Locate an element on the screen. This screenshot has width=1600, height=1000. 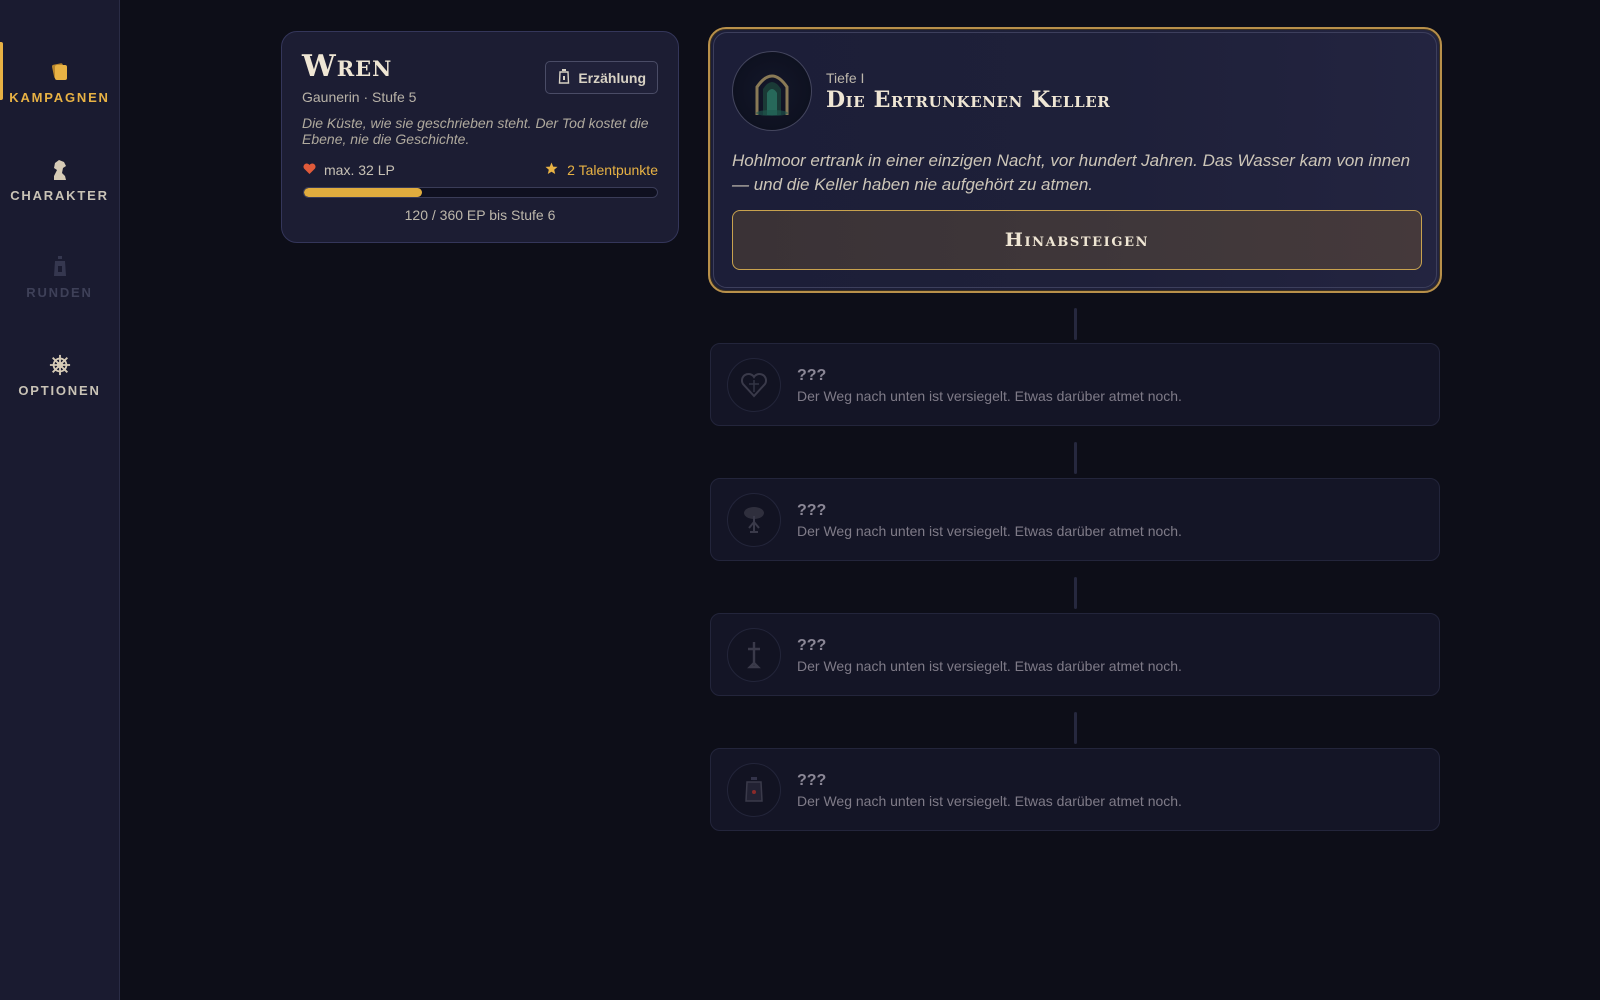
cards-icon is located at coordinates (60, 72).